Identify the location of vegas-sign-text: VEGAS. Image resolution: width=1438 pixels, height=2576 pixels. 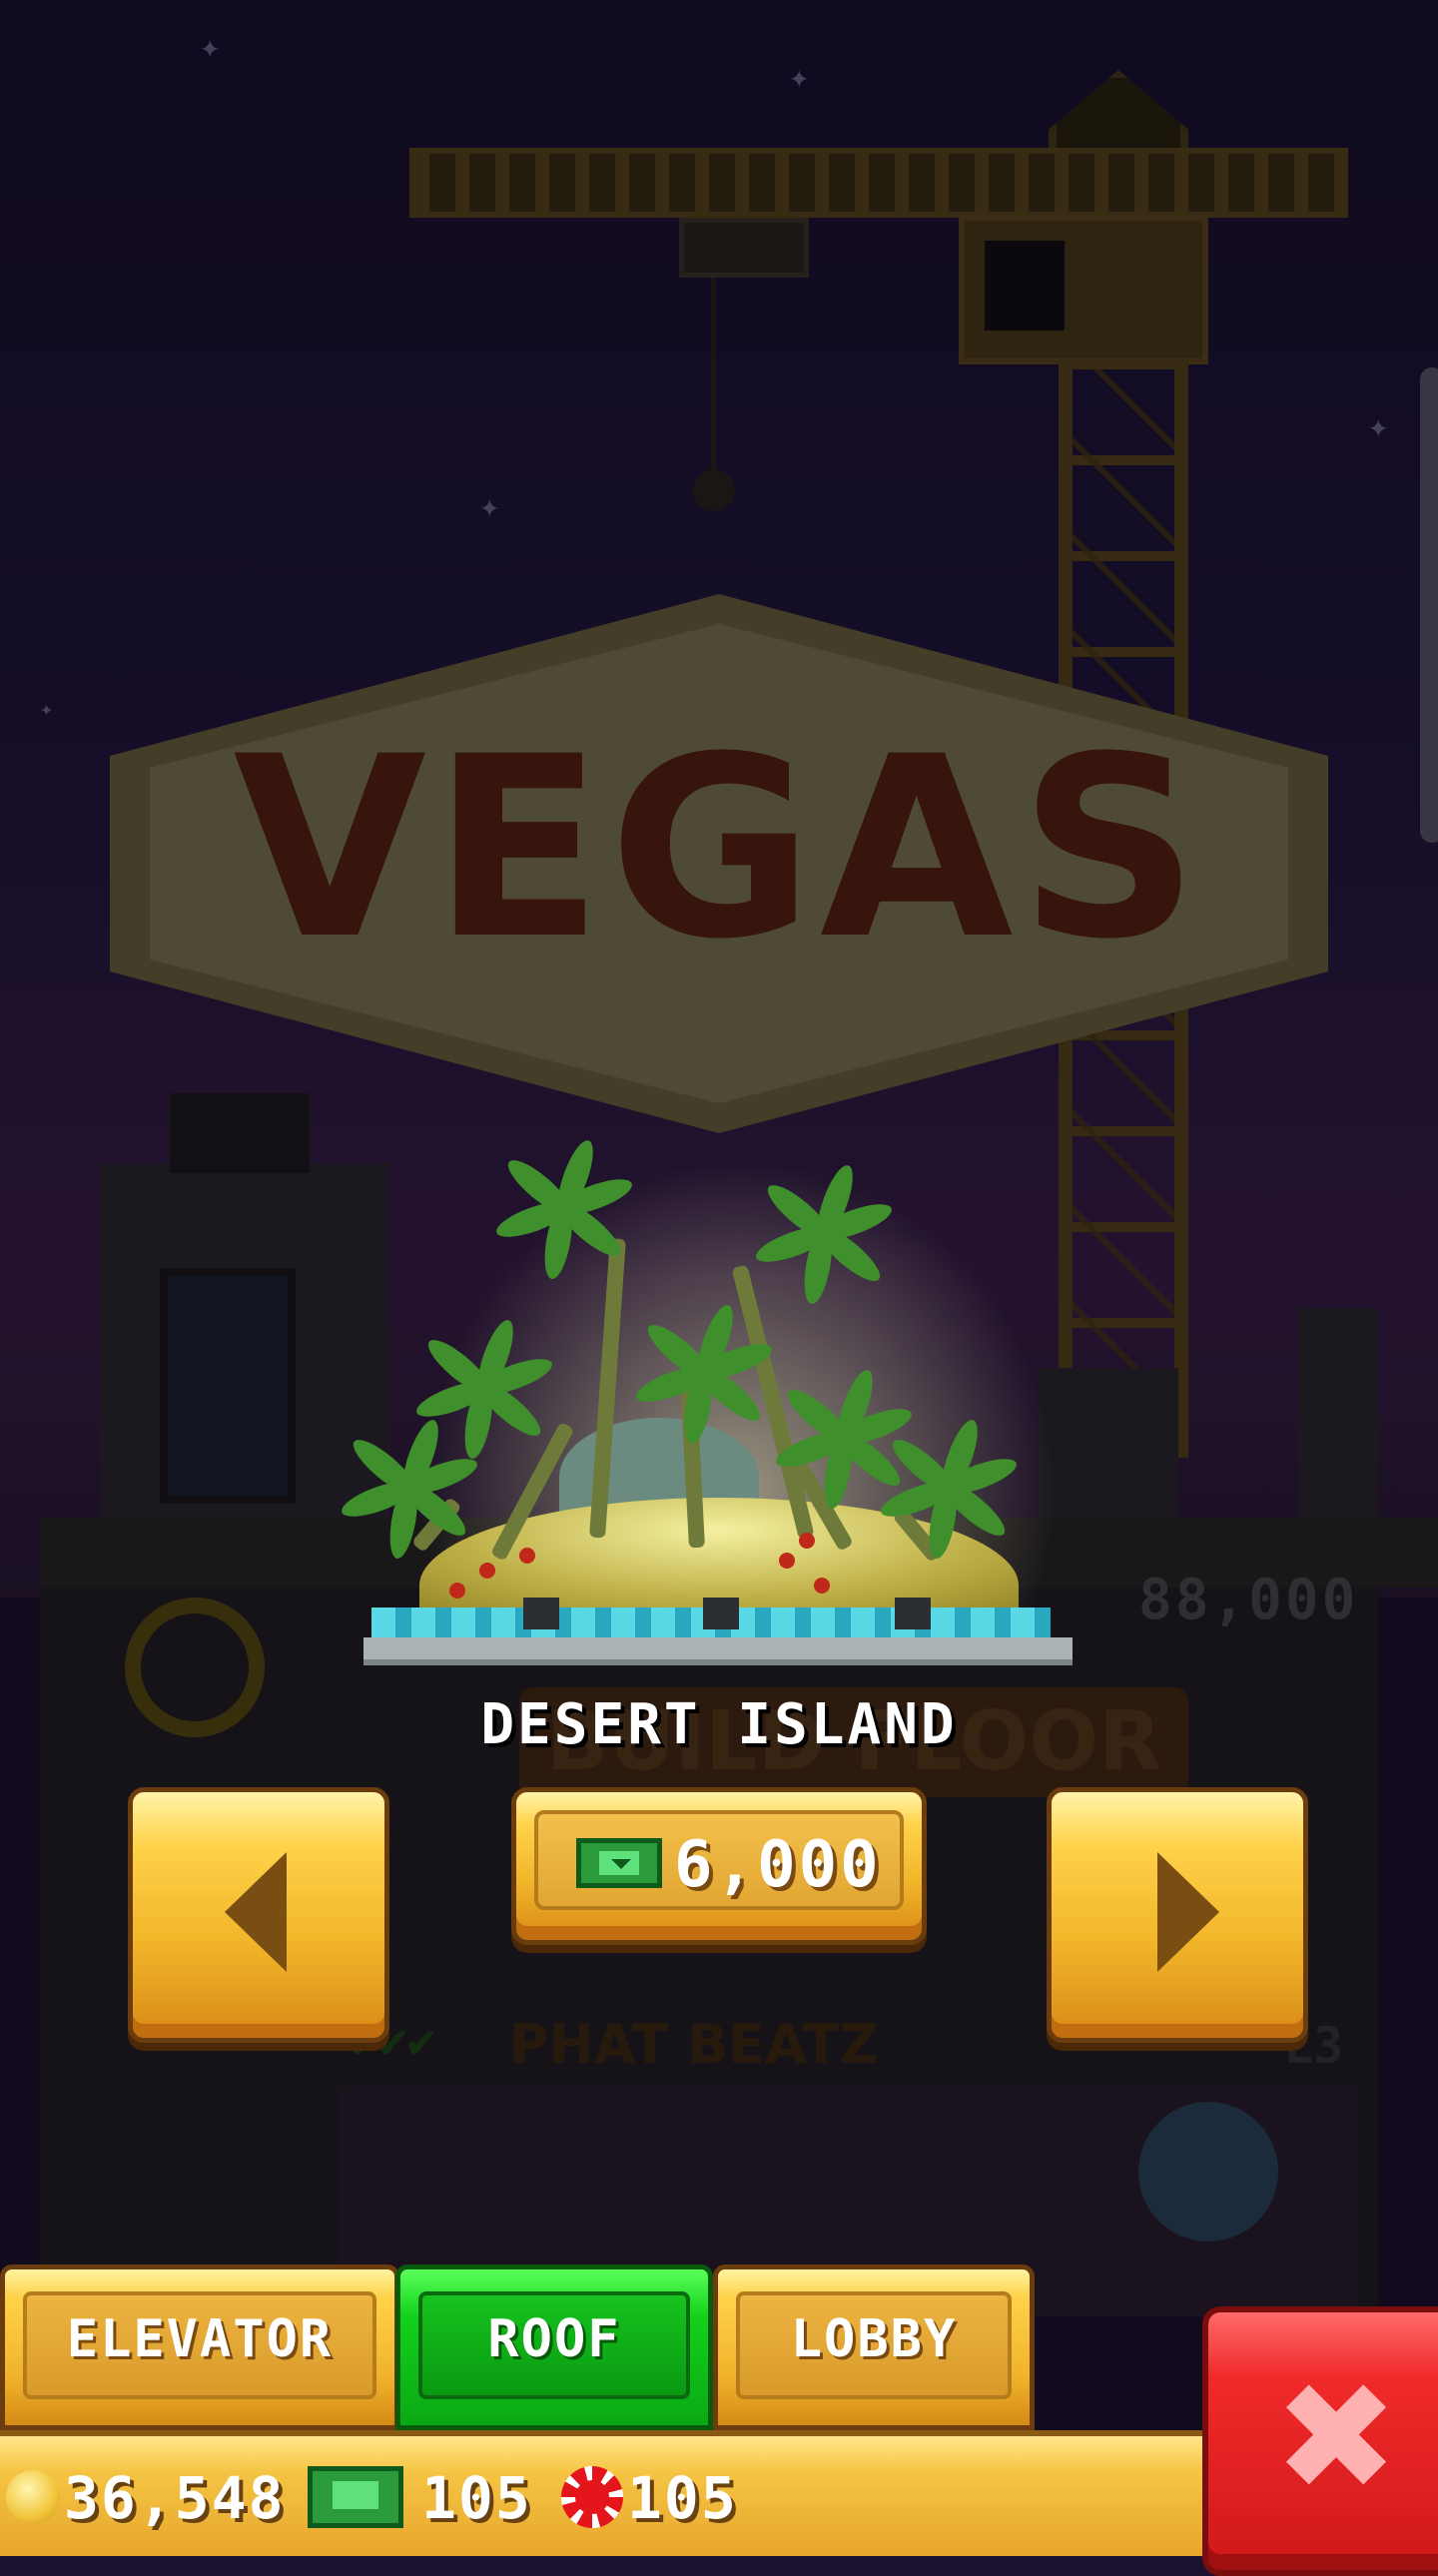
(719, 848).